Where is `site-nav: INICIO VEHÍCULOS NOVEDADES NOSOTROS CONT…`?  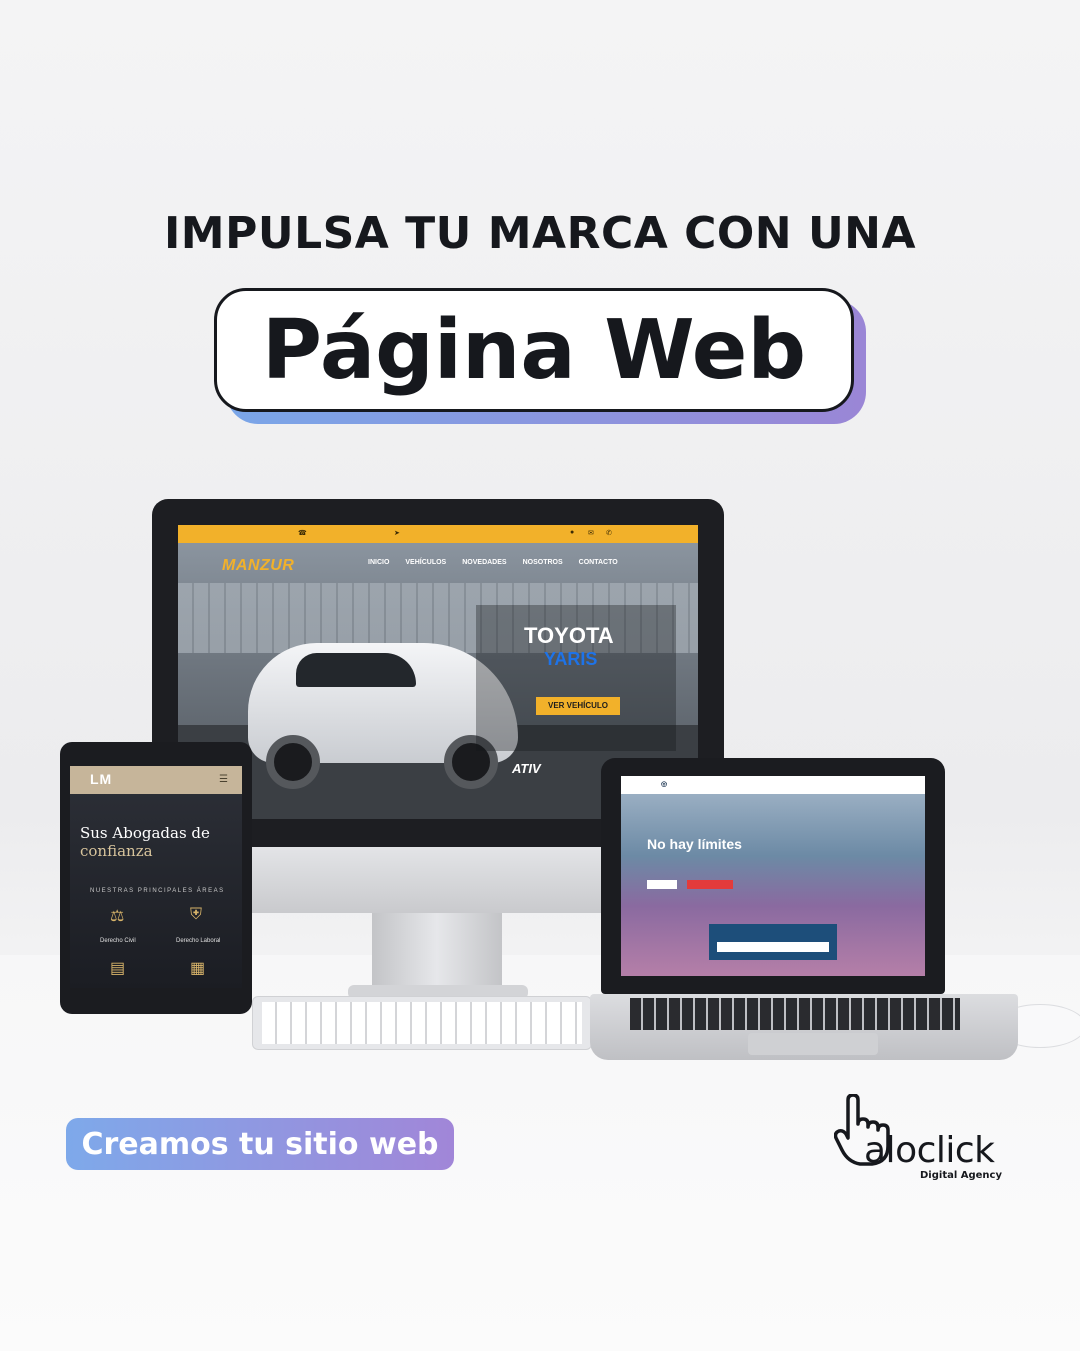
site-nav: INICIO VEHÍCULOS NOVEDADES NOSOTROS CONT… is located at coordinates (493, 562).